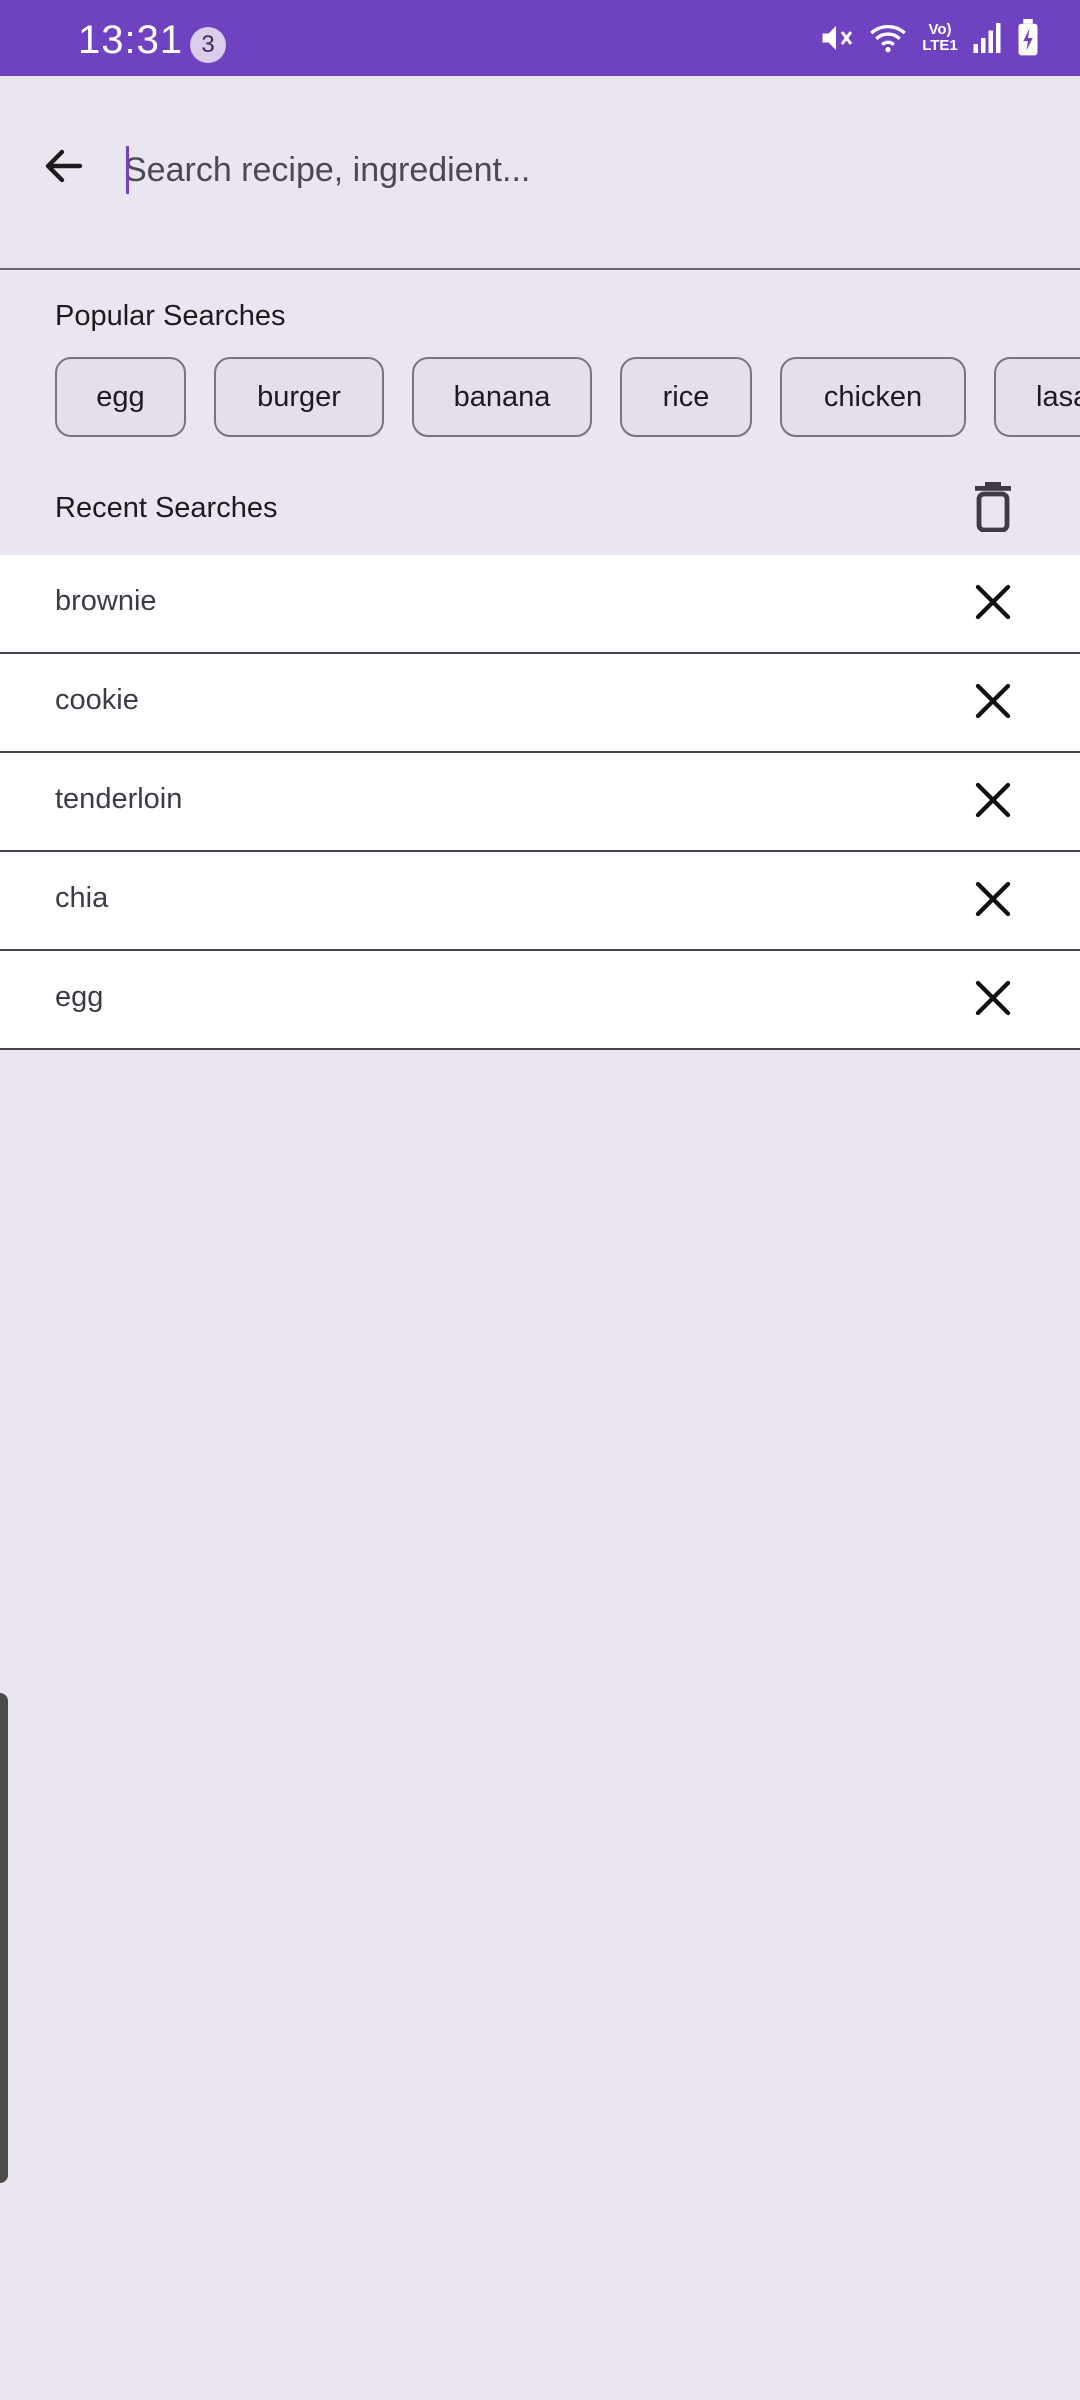 The image size is (1080, 2400). I want to click on chip-chicken: chicken, so click(873, 397).